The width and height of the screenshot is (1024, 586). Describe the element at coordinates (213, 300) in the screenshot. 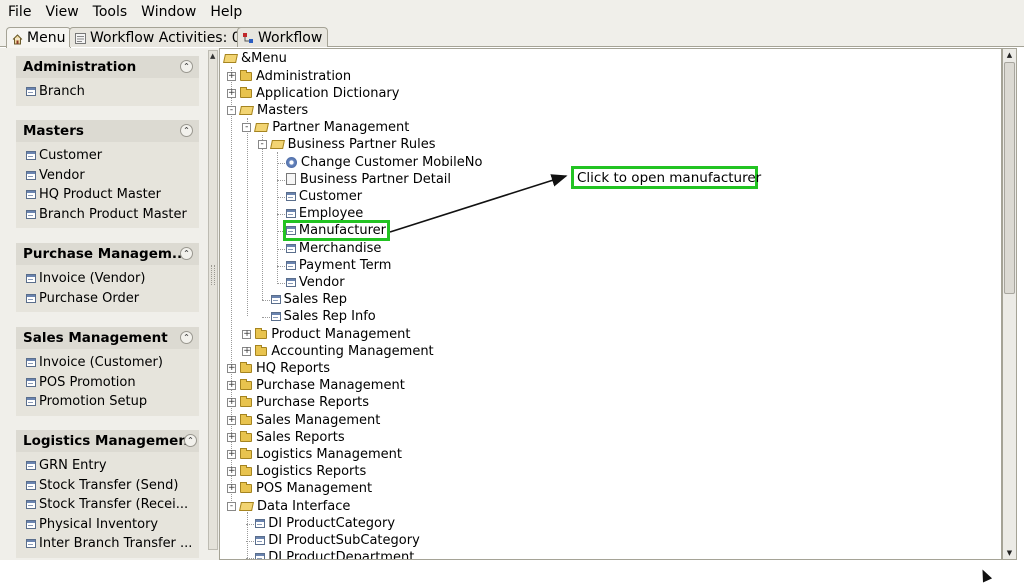

I see `sidebar-scrollbar: ▲` at that location.